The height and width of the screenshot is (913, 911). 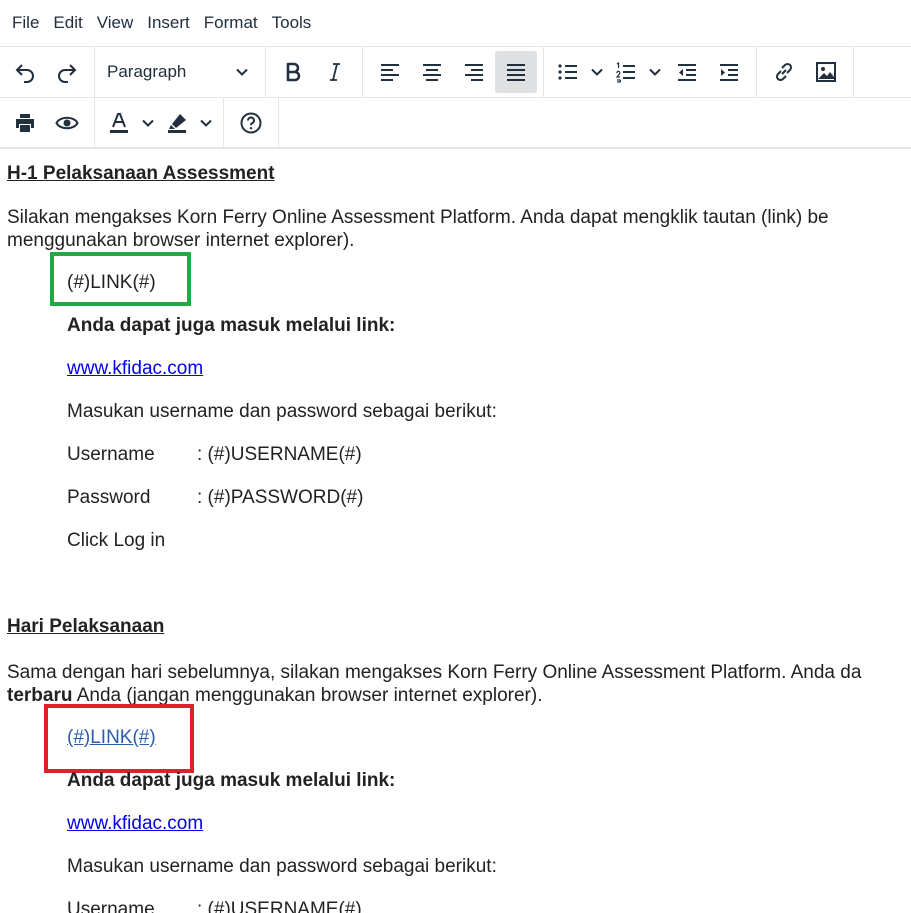 I want to click on link-button, so click(x=784, y=72).